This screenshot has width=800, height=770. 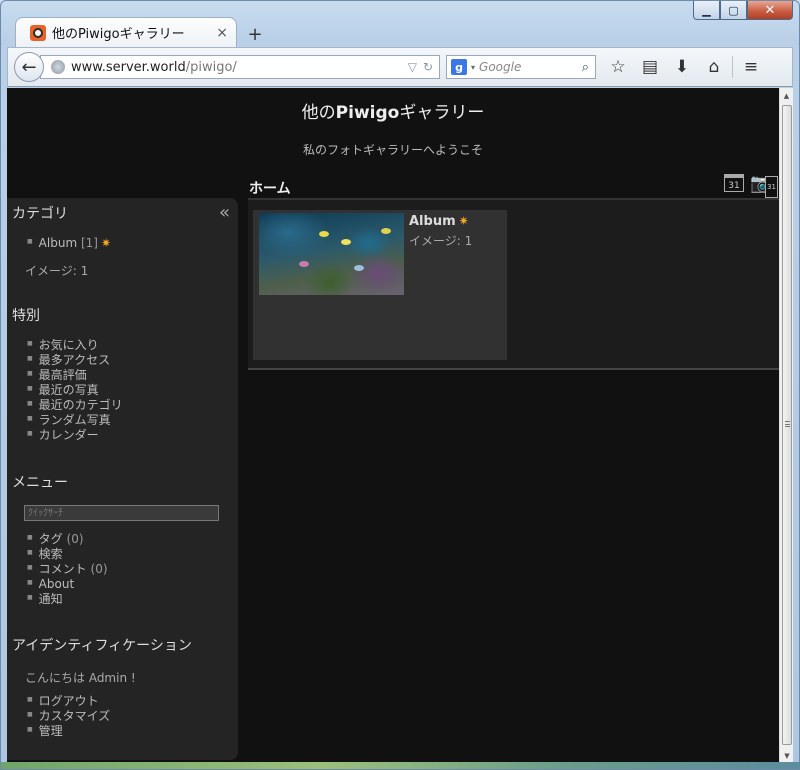 What do you see at coordinates (75, 435) in the screenshot?
I see `list-item: カレンダー` at bounding box center [75, 435].